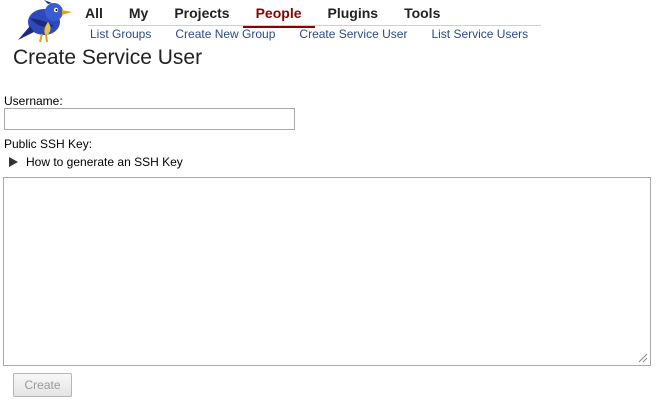 Image resolution: width=657 pixels, height=407 pixels. What do you see at coordinates (479, 34) in the screenshot?
I see `link-list-service-users: List Service Users` at bounding box center [479, 34].